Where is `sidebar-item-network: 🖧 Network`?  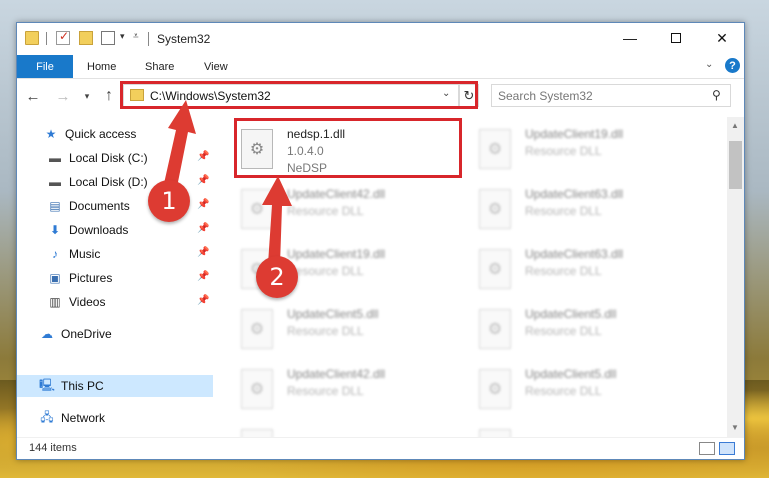
sidebar-item-network: 🖧 Network is located at coordinates (115, 418).